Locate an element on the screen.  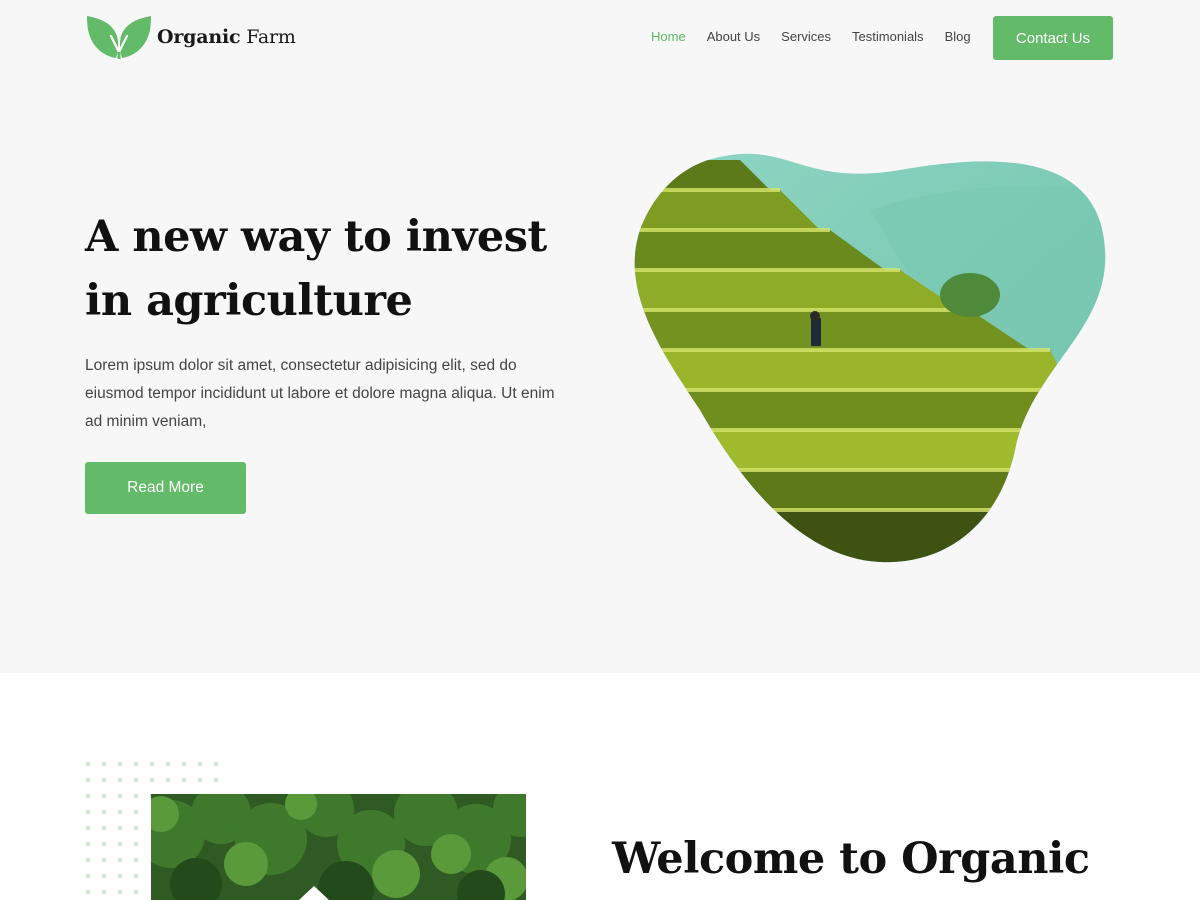
welcome-title: Welcome to Organic is located at coordinates (851, 859).